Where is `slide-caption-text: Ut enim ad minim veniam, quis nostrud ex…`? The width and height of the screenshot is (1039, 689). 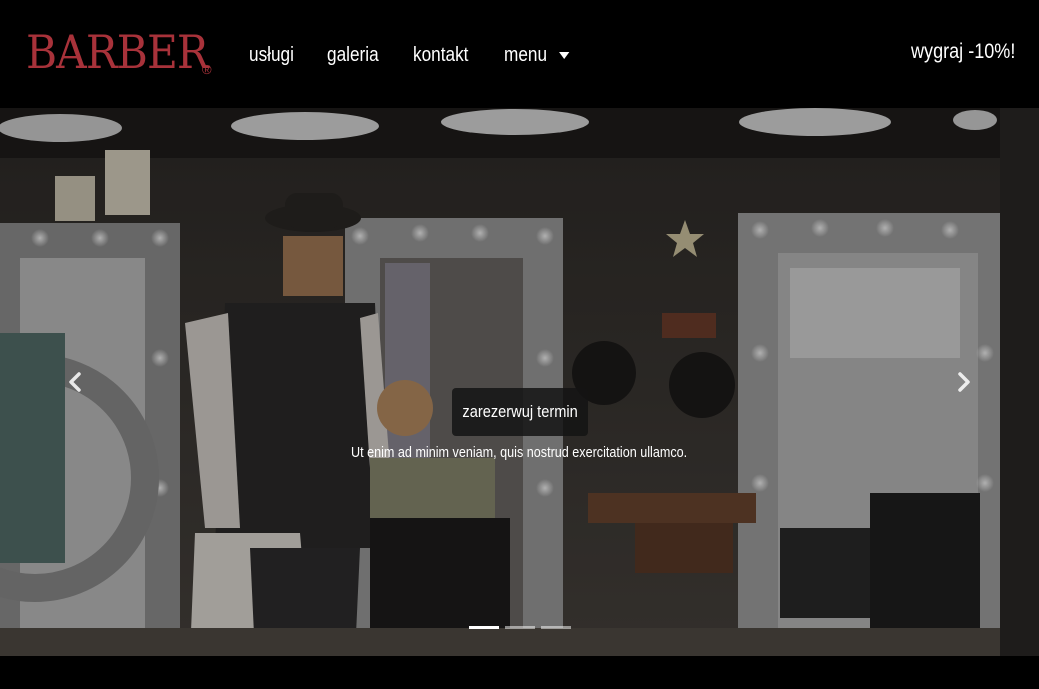
slide-caption-text: Ut enim ad minim veniam, quis nostrud ex… is located at coordinates (519, 452).